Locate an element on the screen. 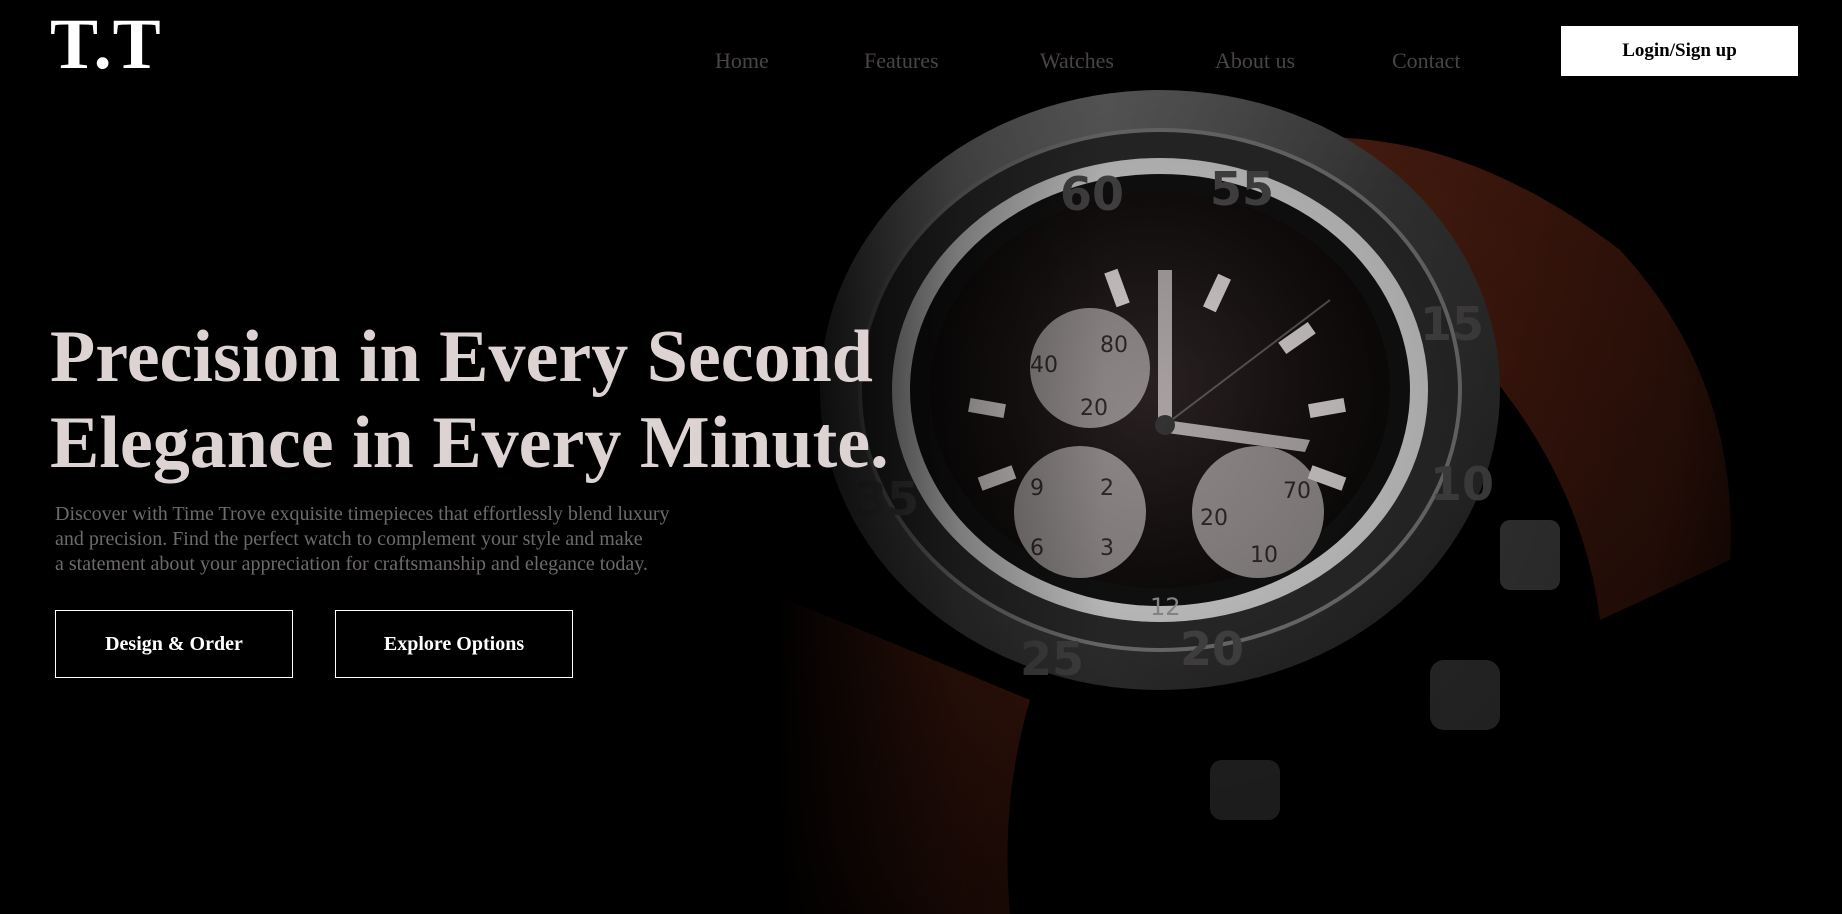 This screenshot has height=914, width=1842. nav-home: Home is located at coordinates (742, 61).